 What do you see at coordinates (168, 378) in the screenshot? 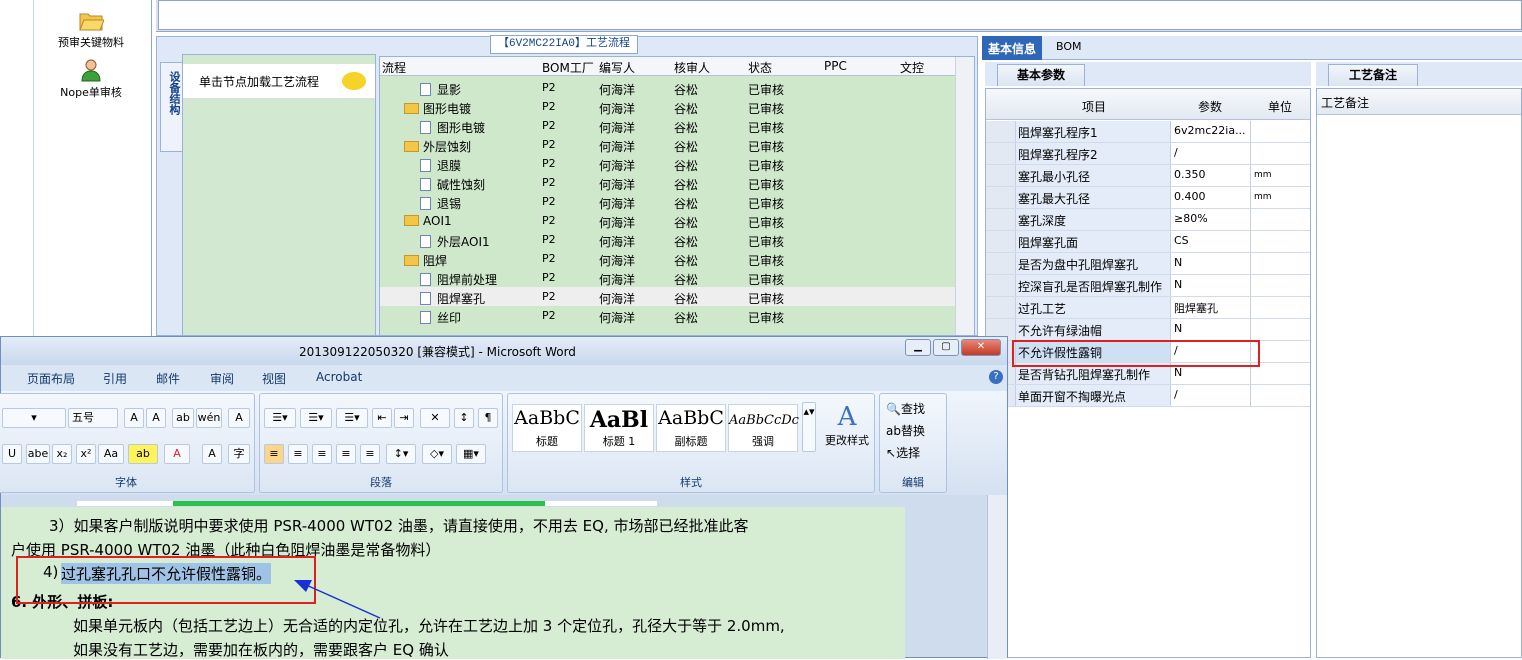
I see `menu-mailings: 邮件` at bounding box center [168, 378].